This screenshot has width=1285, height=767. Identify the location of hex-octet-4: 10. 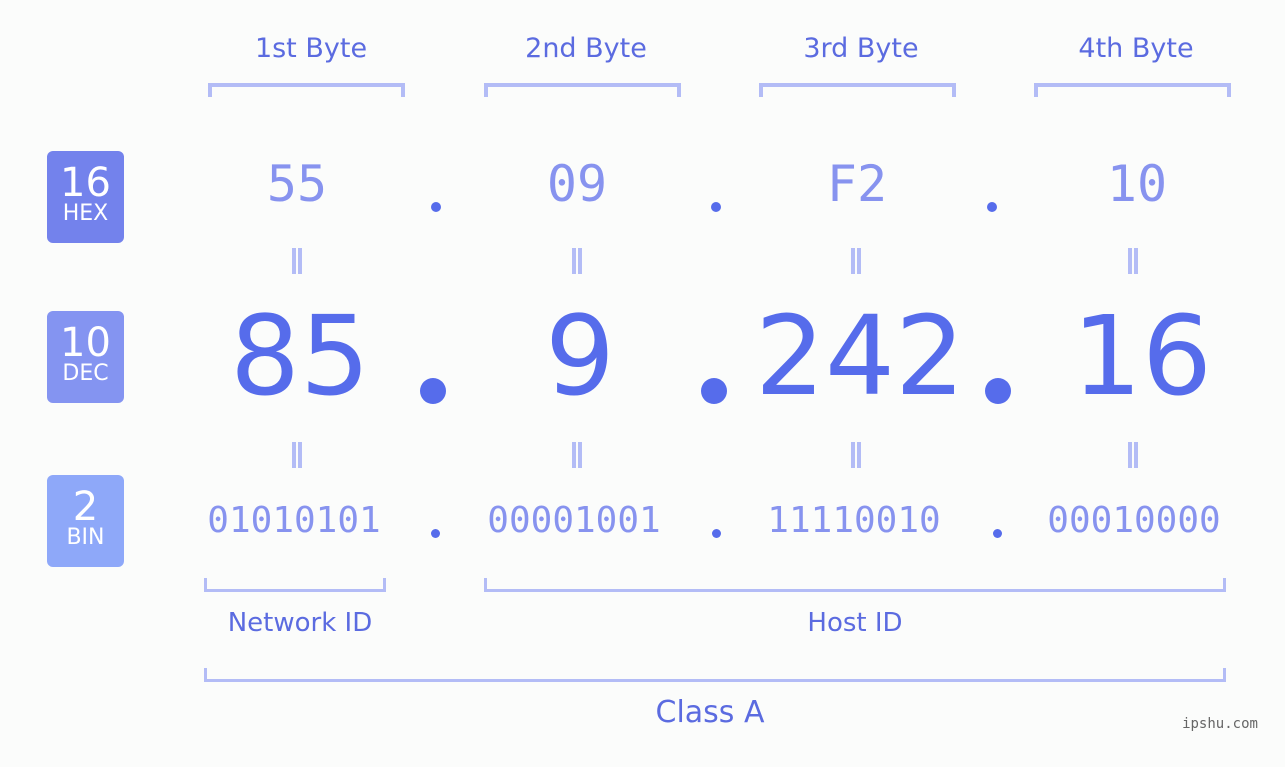
(1137, 184).